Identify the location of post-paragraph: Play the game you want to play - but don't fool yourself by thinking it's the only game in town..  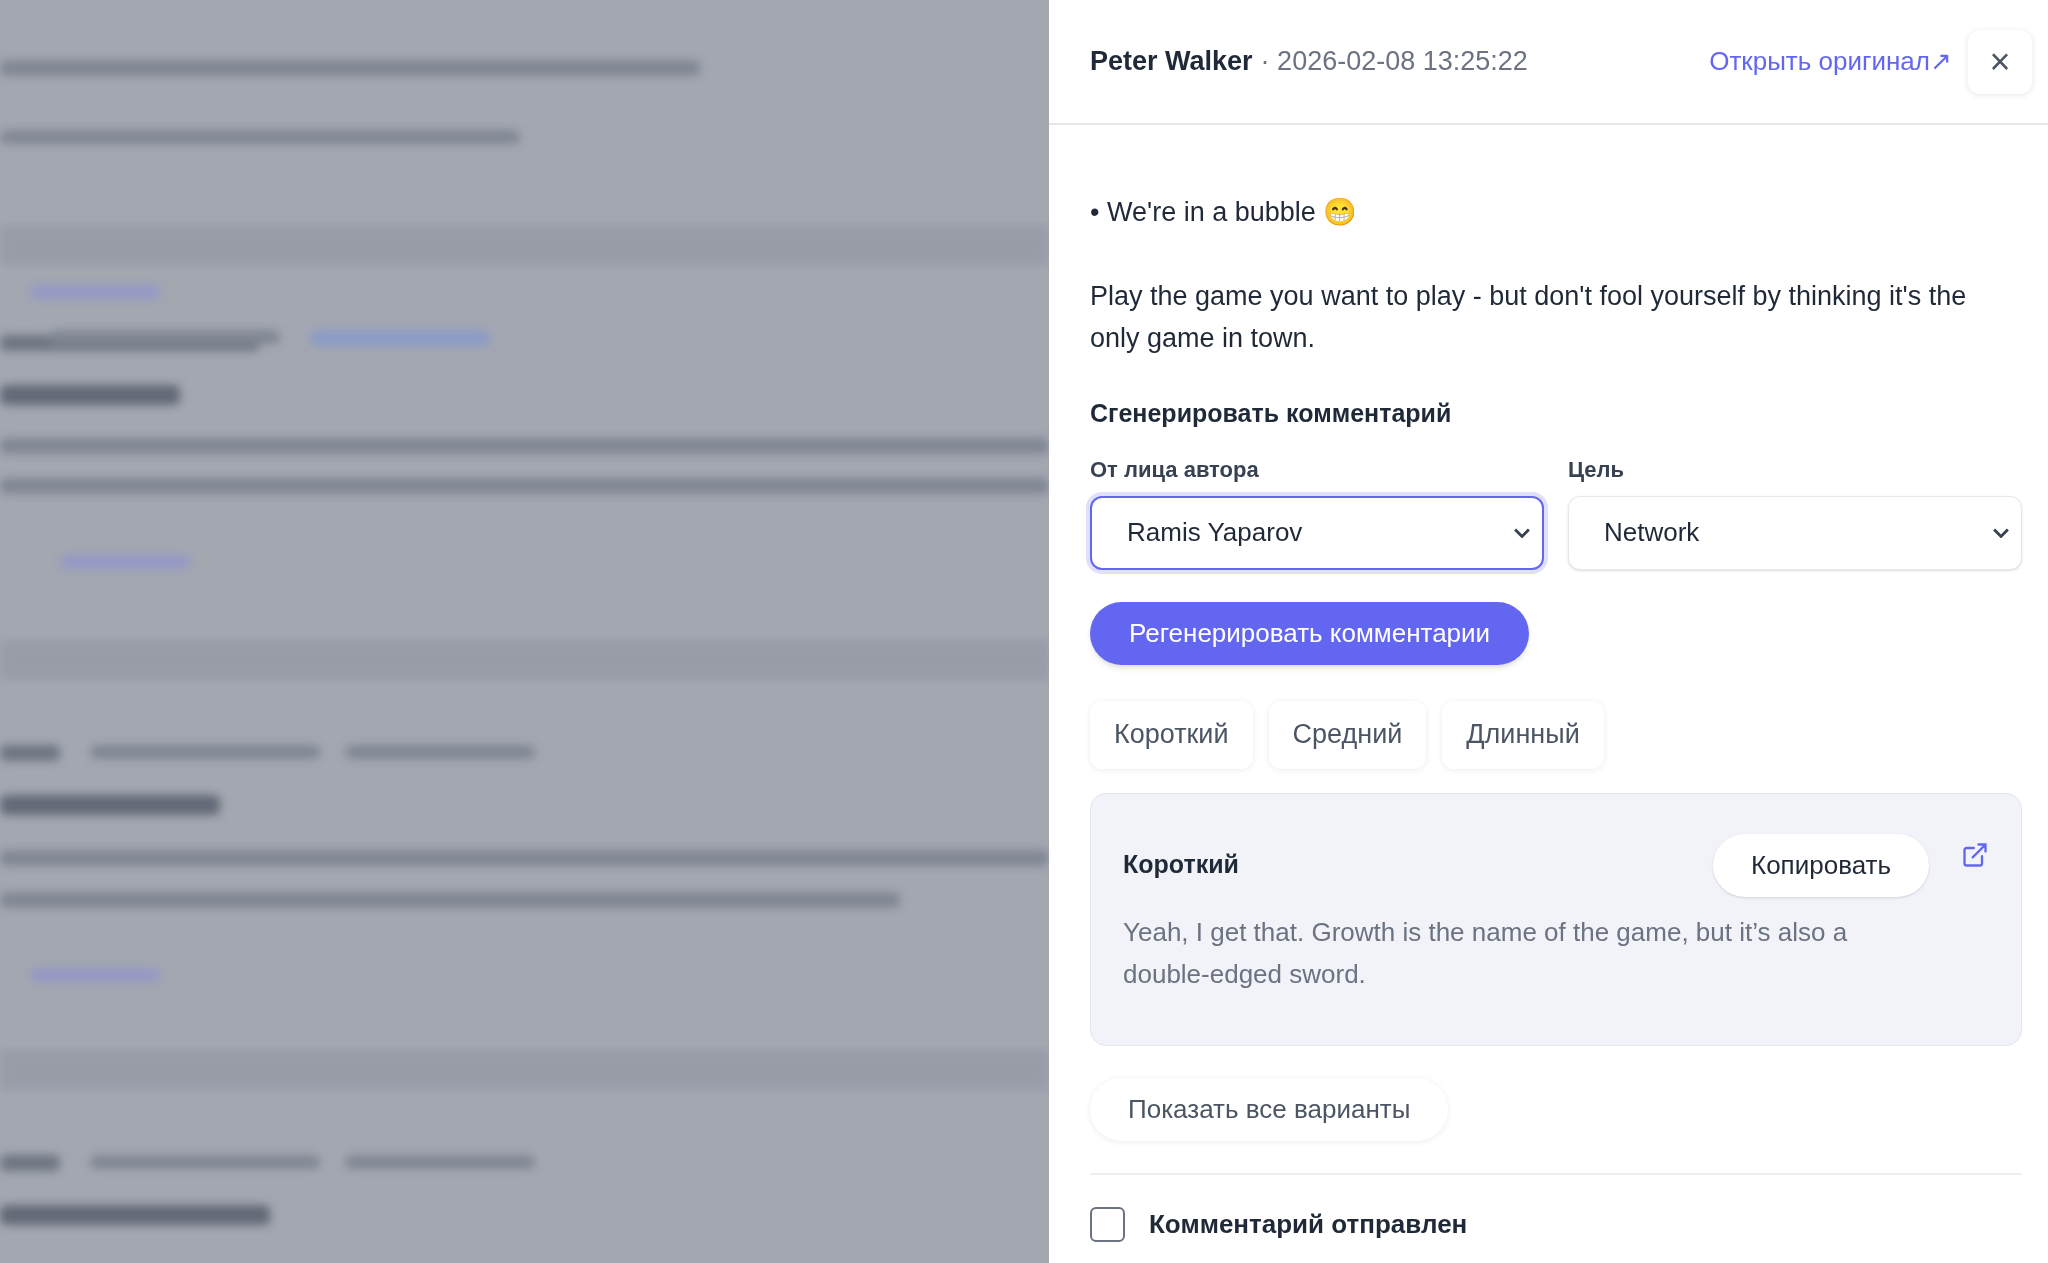
(1529, 317).